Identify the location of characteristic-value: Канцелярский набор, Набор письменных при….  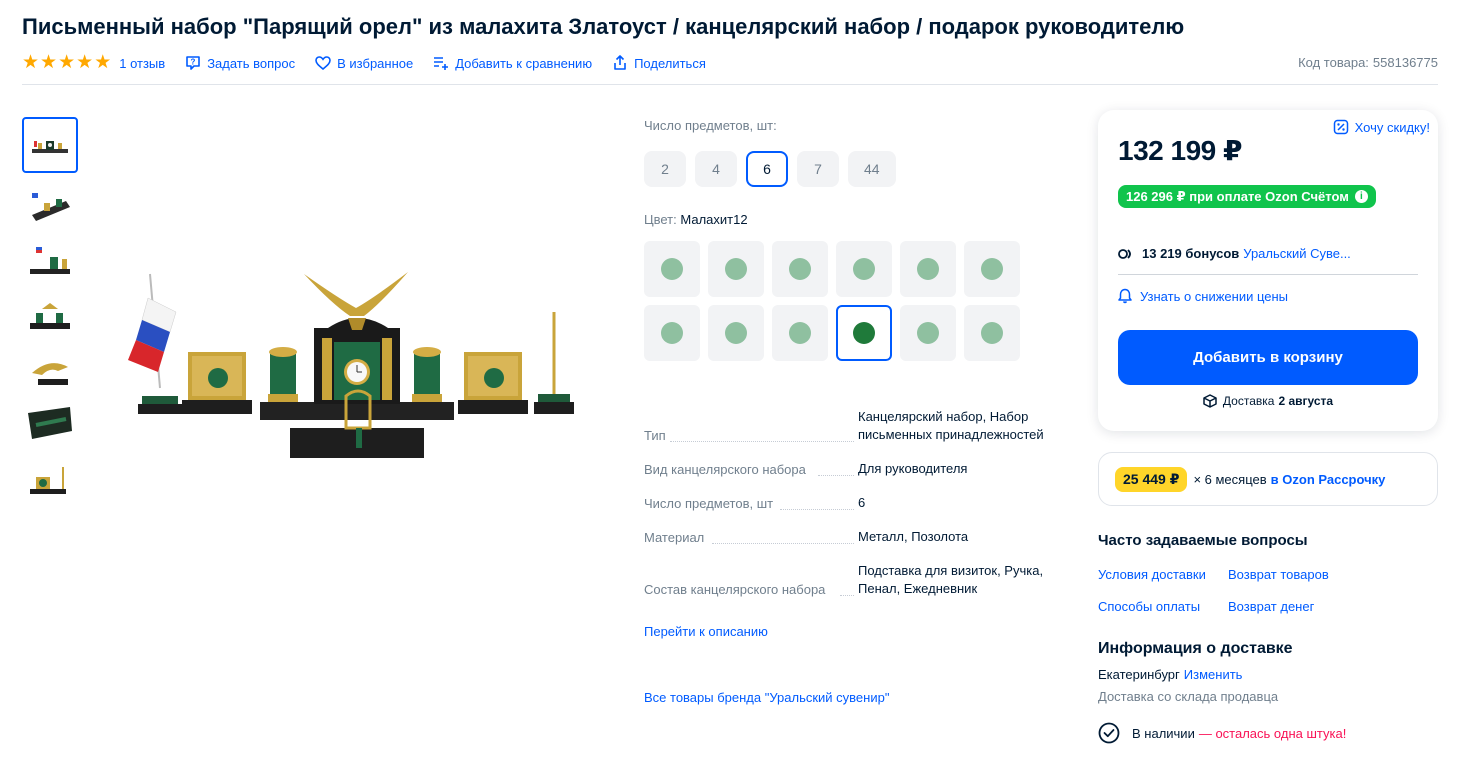
(951, 425).